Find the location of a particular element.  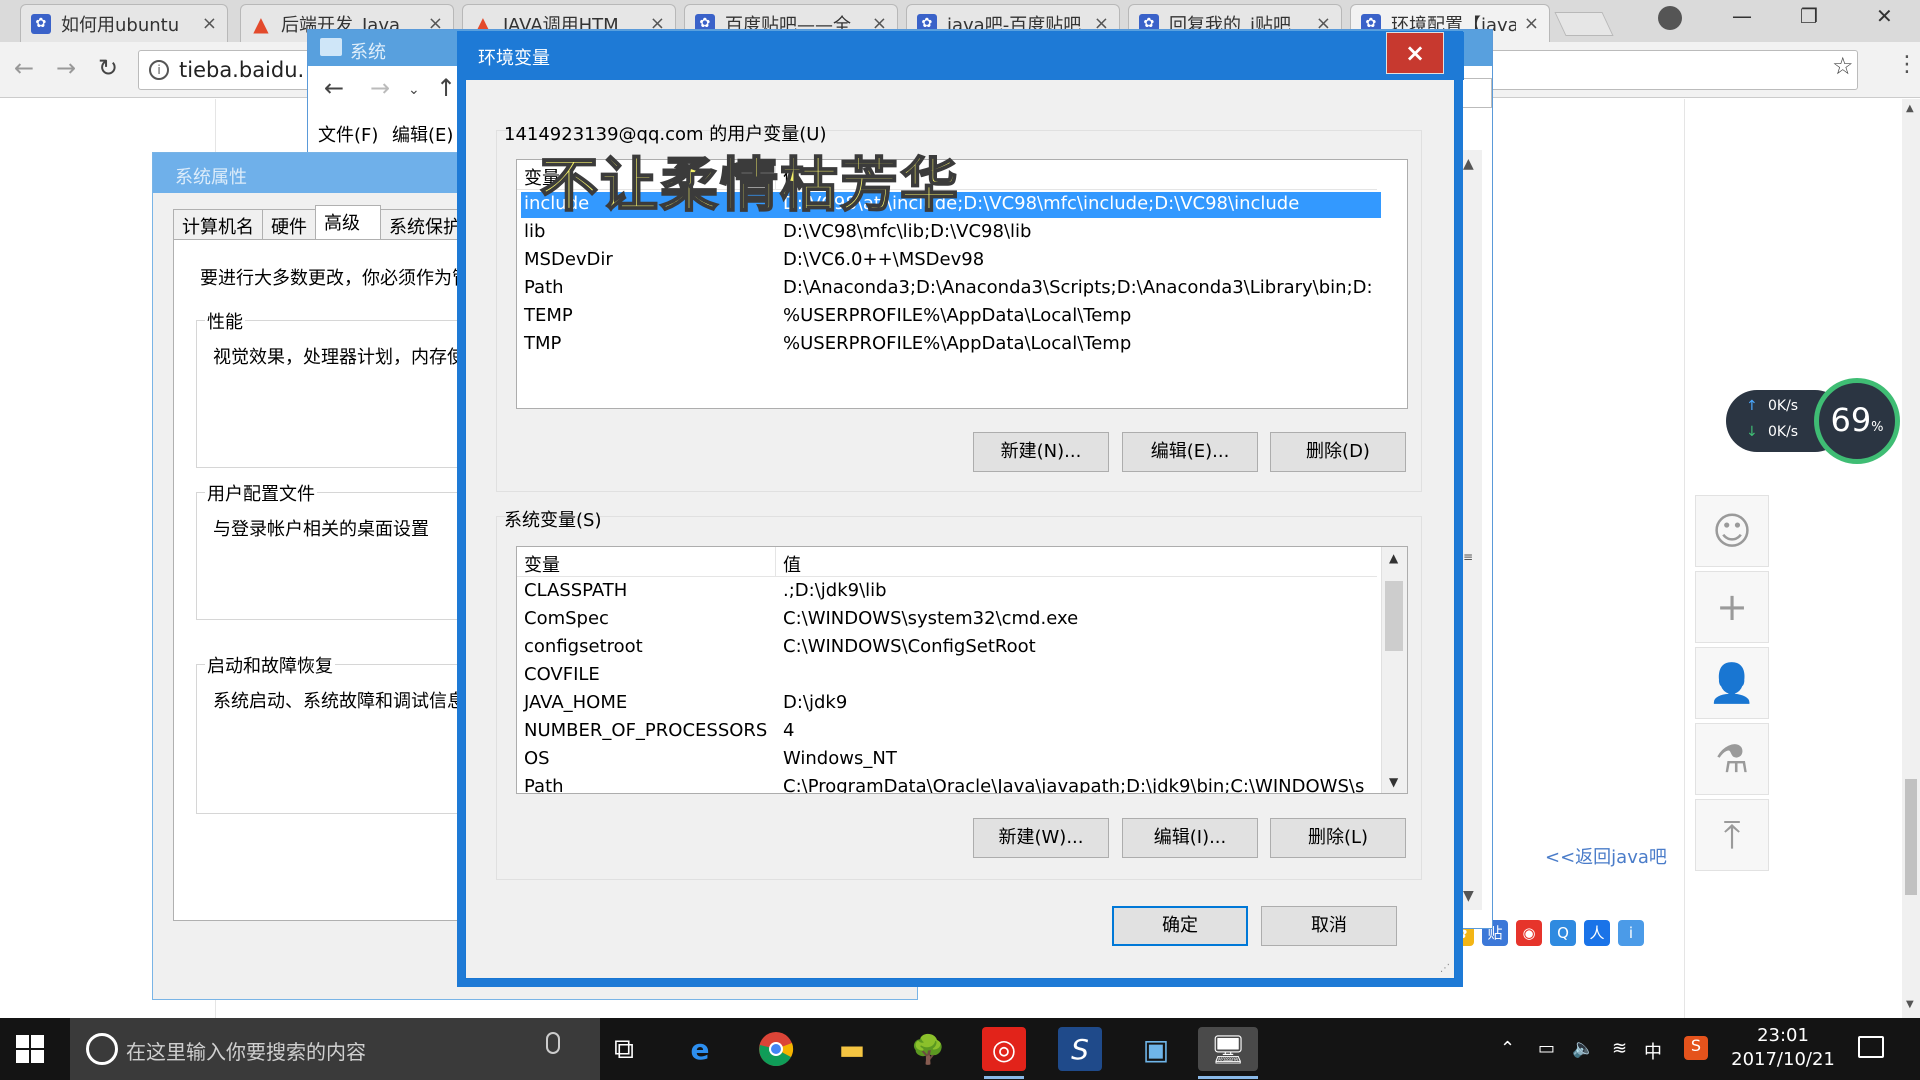

cancel-button: 取消 is located at coordinates (1329, 926).